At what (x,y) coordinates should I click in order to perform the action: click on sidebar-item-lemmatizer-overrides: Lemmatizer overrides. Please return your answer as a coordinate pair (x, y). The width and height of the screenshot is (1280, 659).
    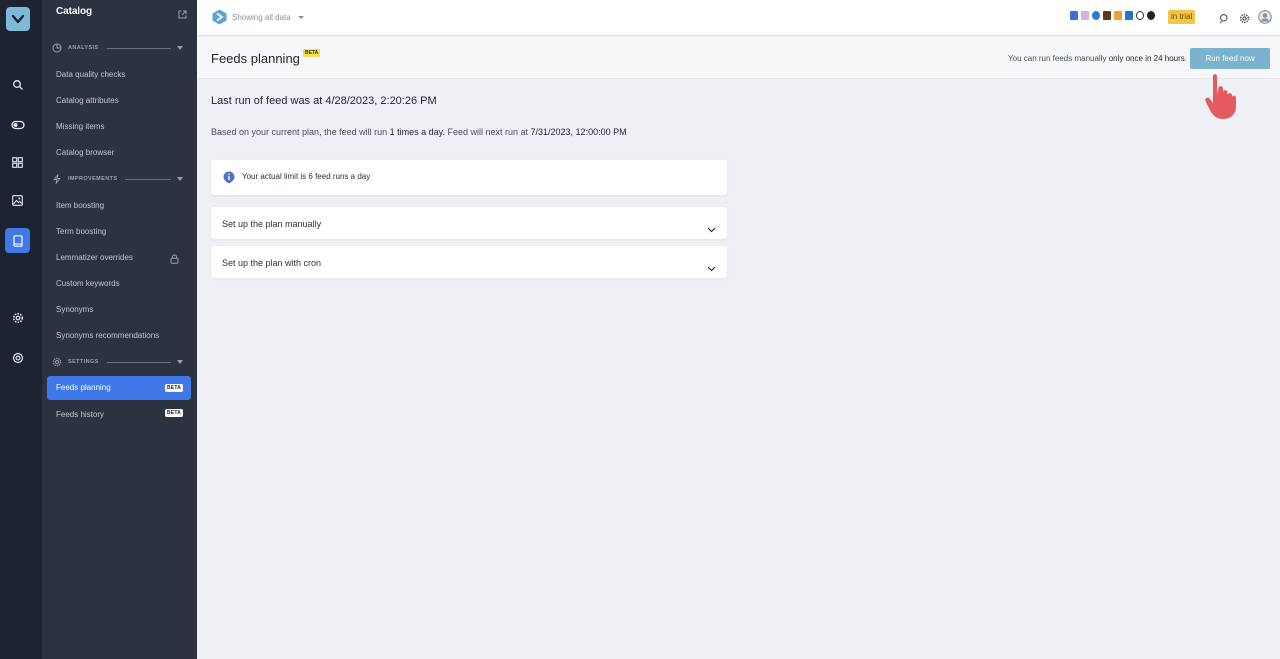
    Looking at the image, I should click on (94, 257).